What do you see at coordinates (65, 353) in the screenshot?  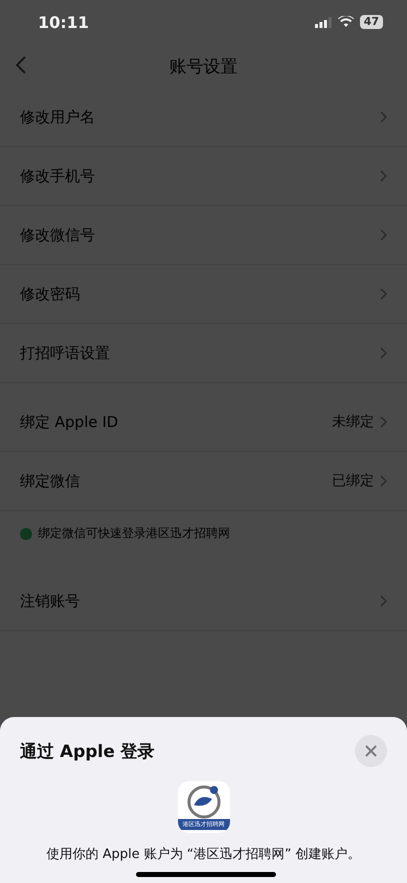 I see `row-label: 打招呼语设置` at bounding box center [65, 353].